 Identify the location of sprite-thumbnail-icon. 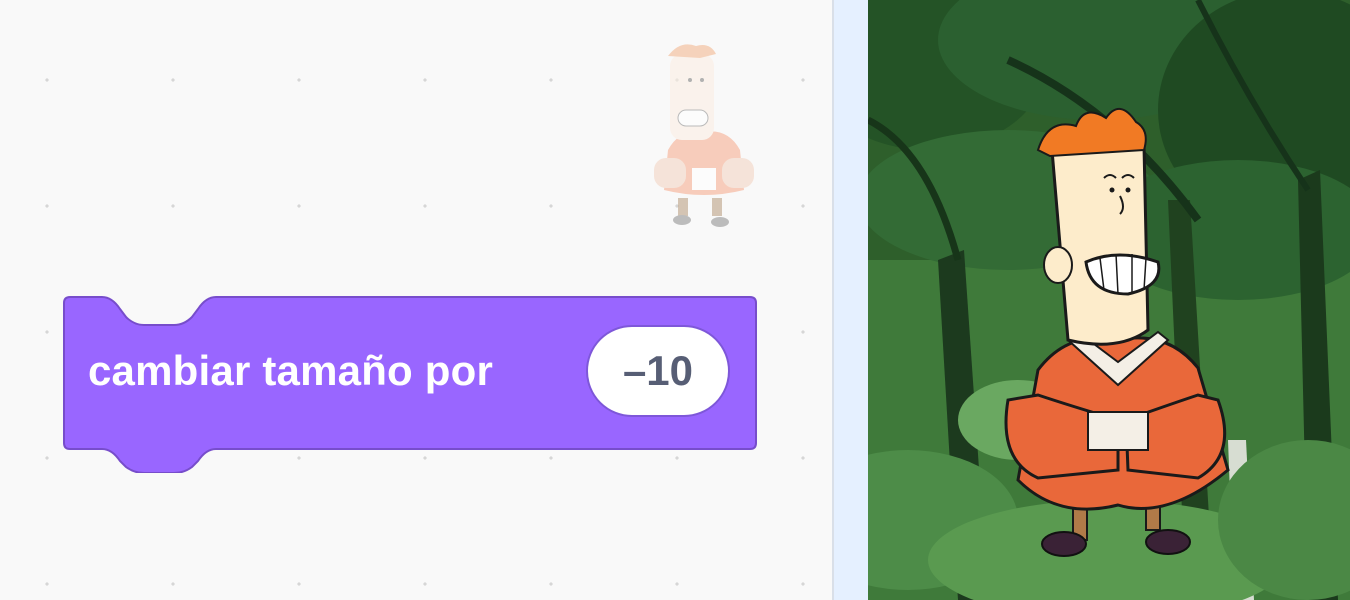
(705, 136).